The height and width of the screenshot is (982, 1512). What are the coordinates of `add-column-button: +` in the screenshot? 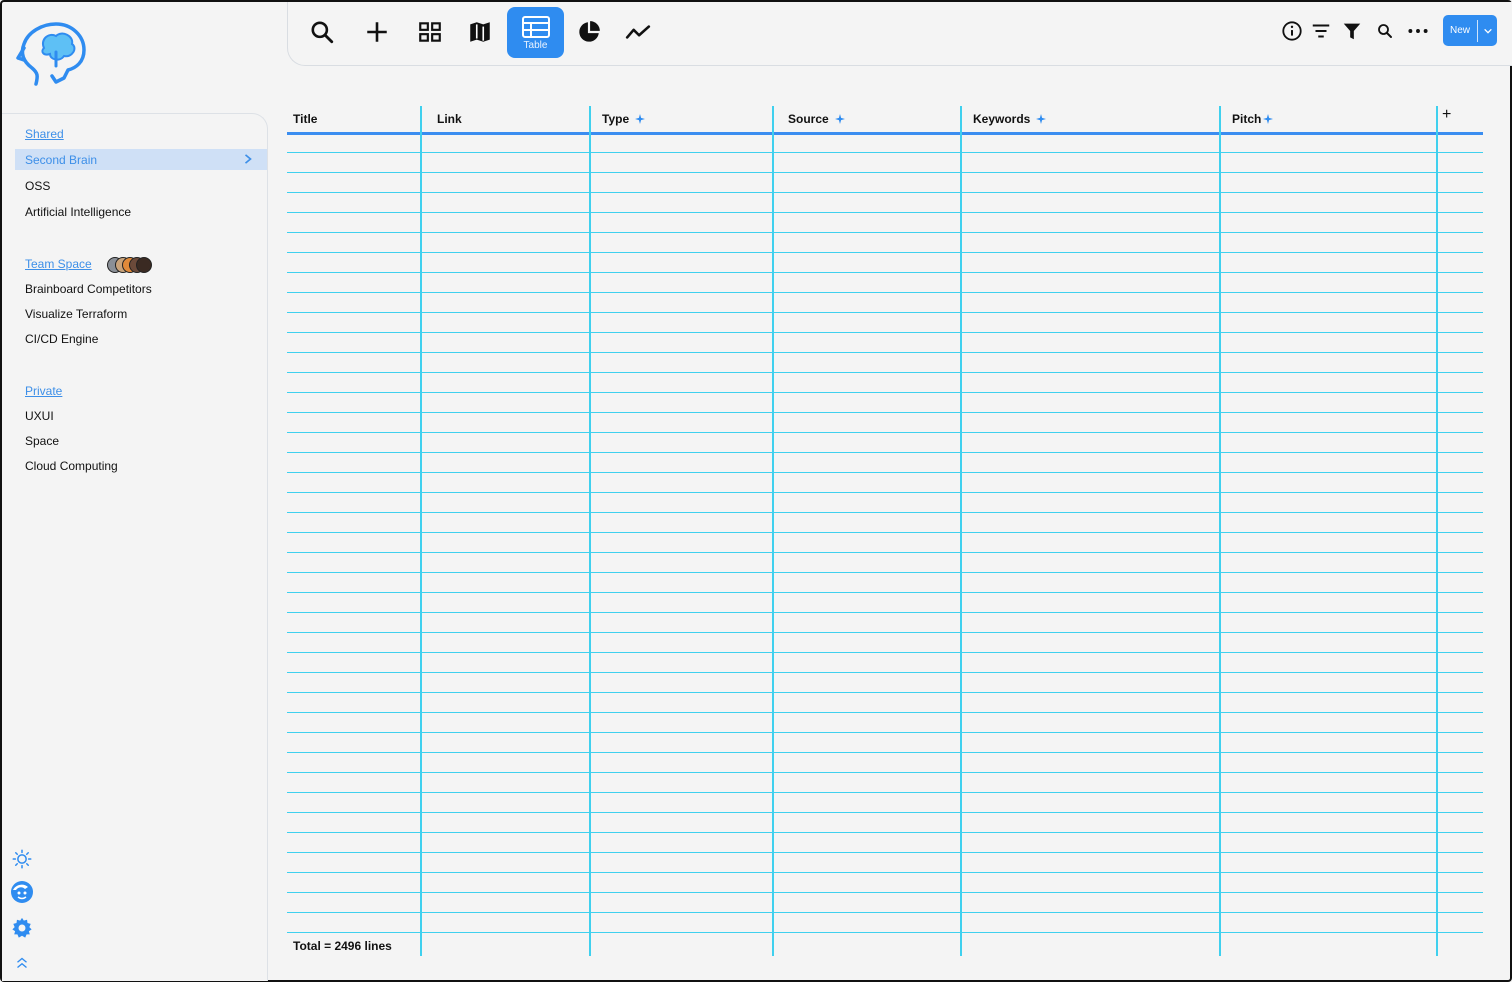 It's located at (1446, 115).